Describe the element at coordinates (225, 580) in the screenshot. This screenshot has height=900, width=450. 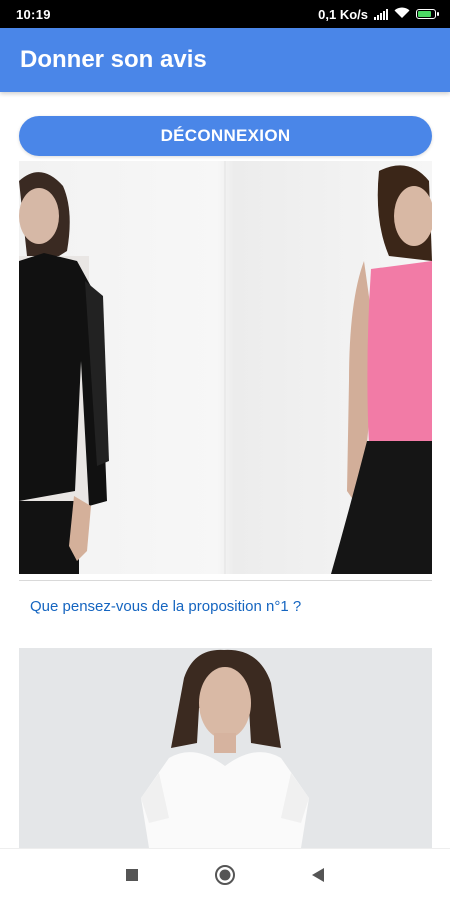
I see `divider` at that location.